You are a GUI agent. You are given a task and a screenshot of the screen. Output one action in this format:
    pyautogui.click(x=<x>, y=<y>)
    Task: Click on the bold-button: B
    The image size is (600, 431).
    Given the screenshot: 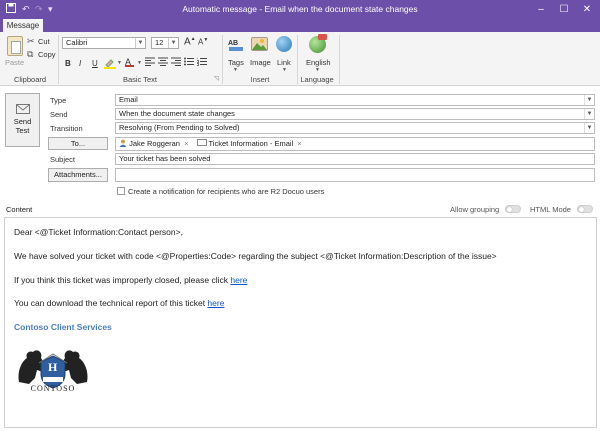 What is the action you would take?
    pyautogui.click(x=68, y=63)
    